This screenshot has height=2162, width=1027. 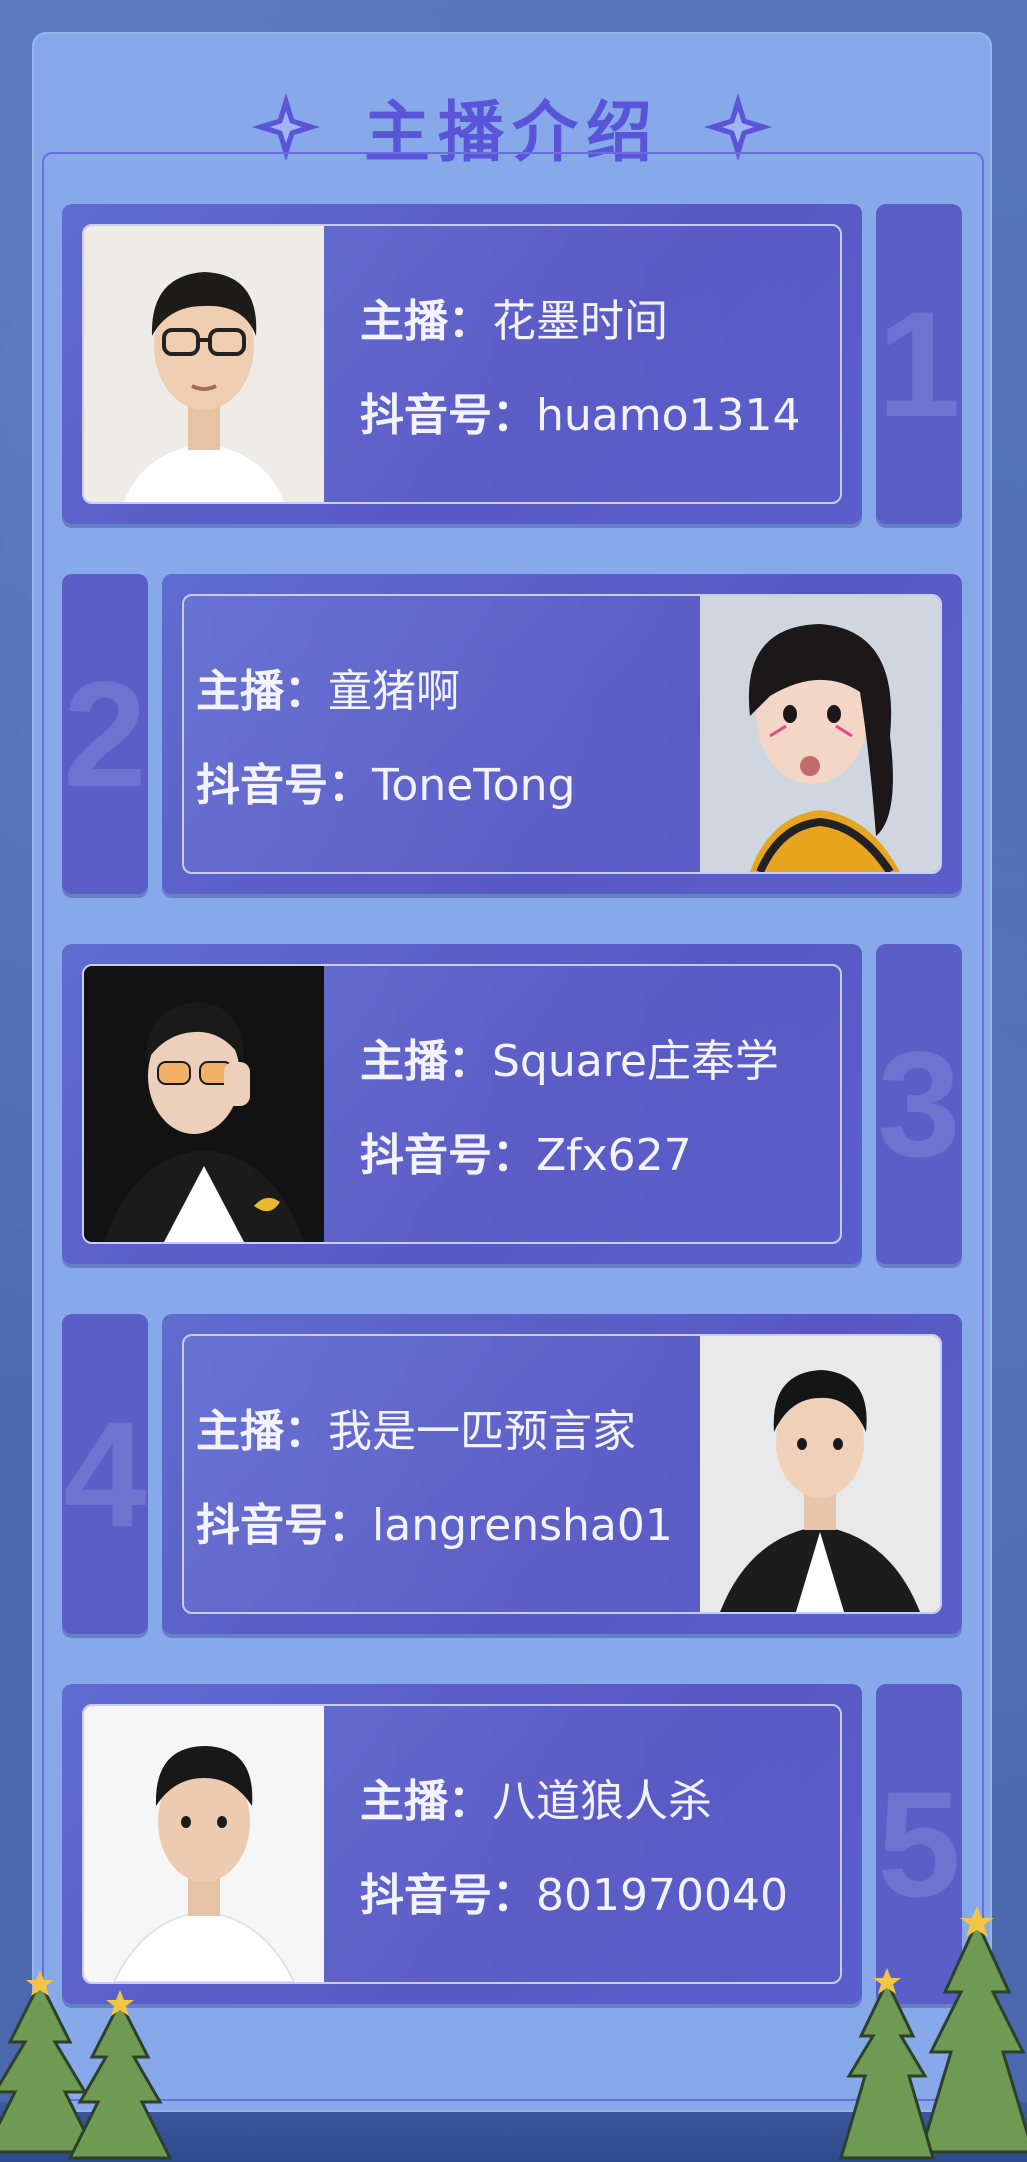 I want to click on rank-tab: 1, so click(x=919, y=364).